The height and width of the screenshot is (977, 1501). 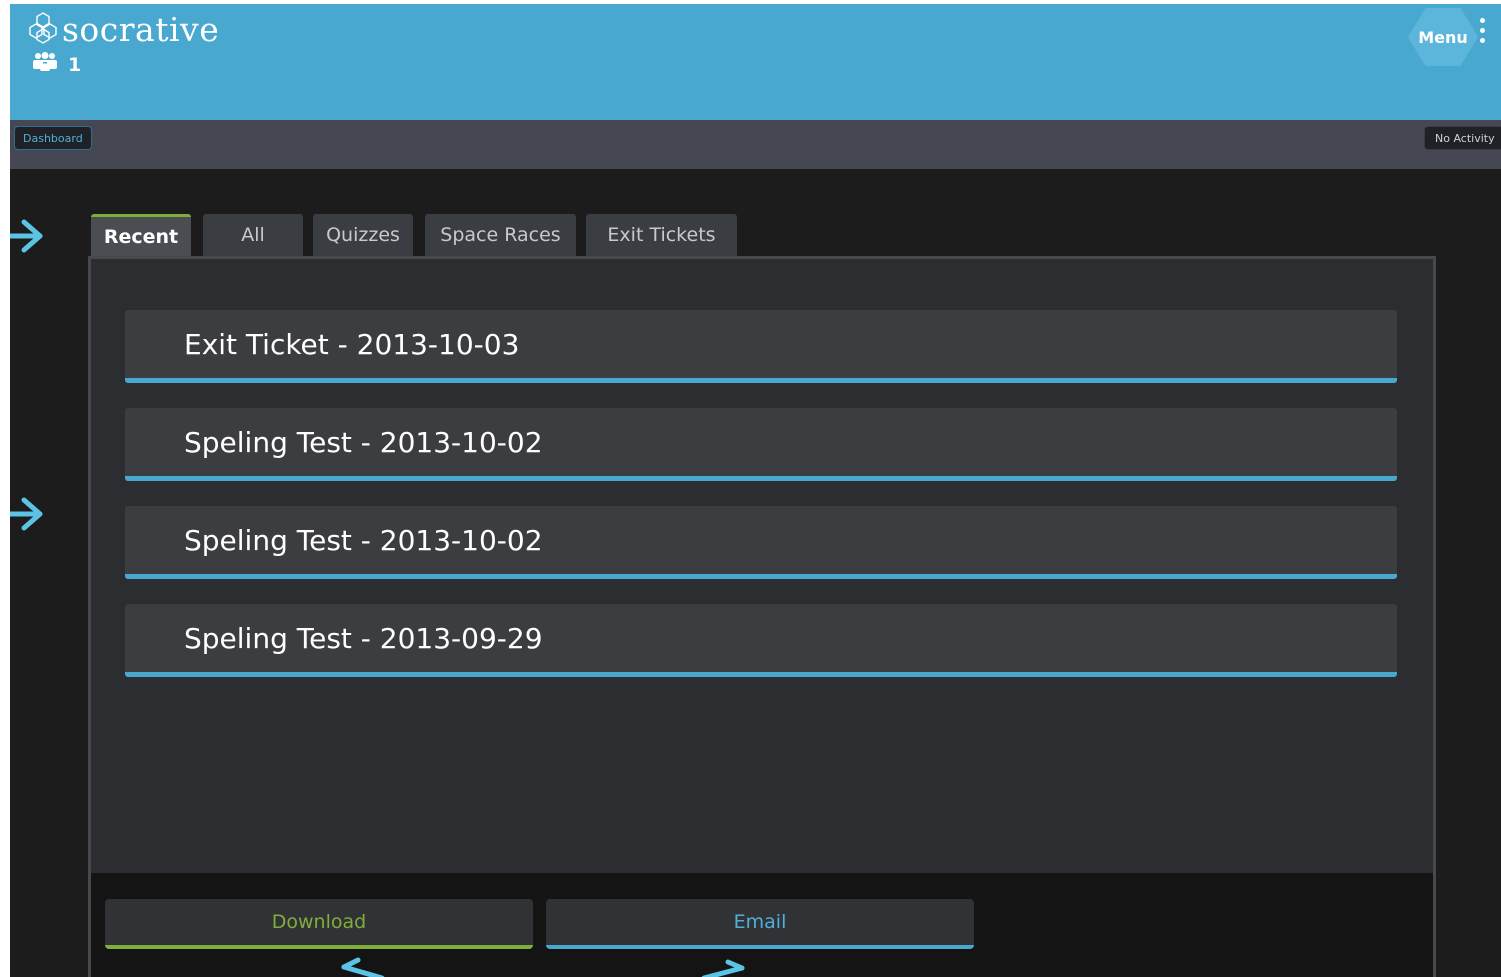 What do you see at coordinates (1482, 30) in the screenshot?
I see `more-vertical-icon` at bounding box center [1482, 30].